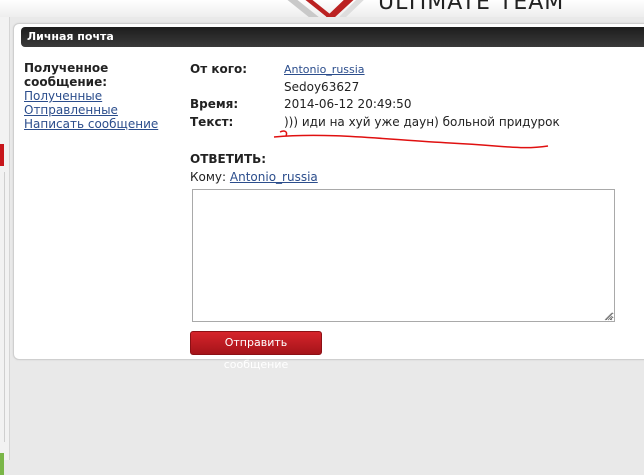 This screenshot has width=644, height=475. Describe the element at coordinates (219, 69) in the screenshot. I see `from-label: От кого:` at that location.